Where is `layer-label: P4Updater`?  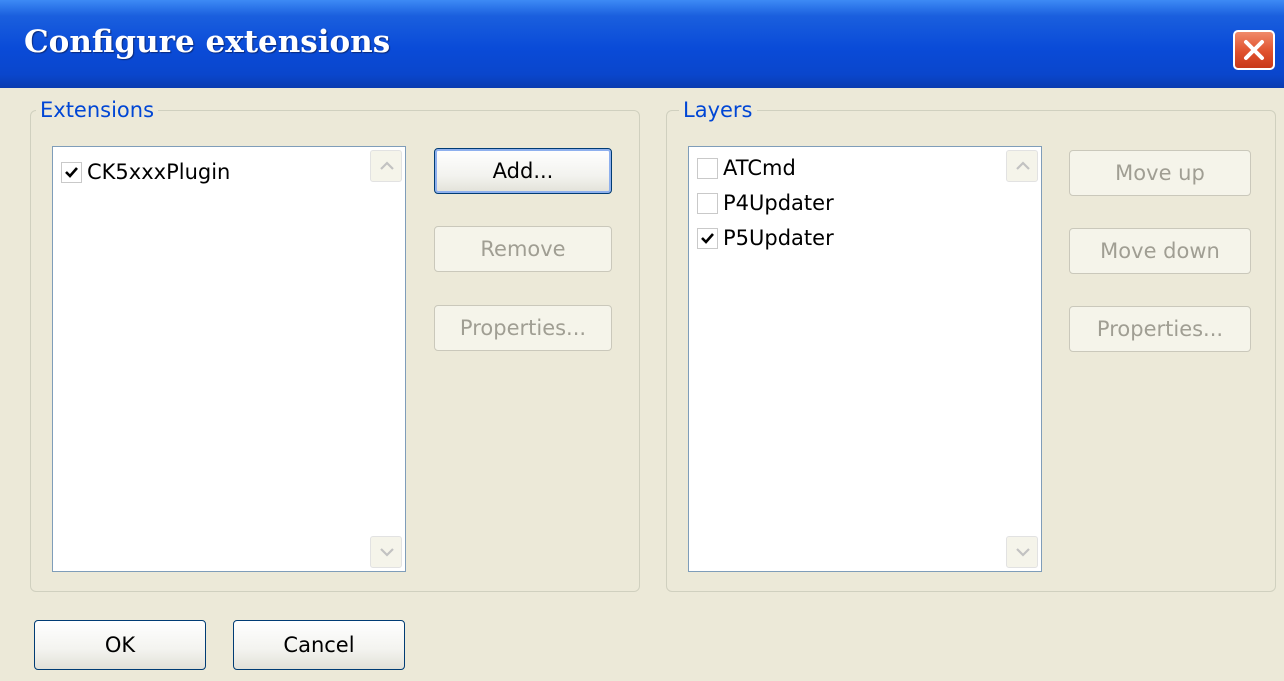
layer-label: P4Updater is located at coordinates (778, 203).